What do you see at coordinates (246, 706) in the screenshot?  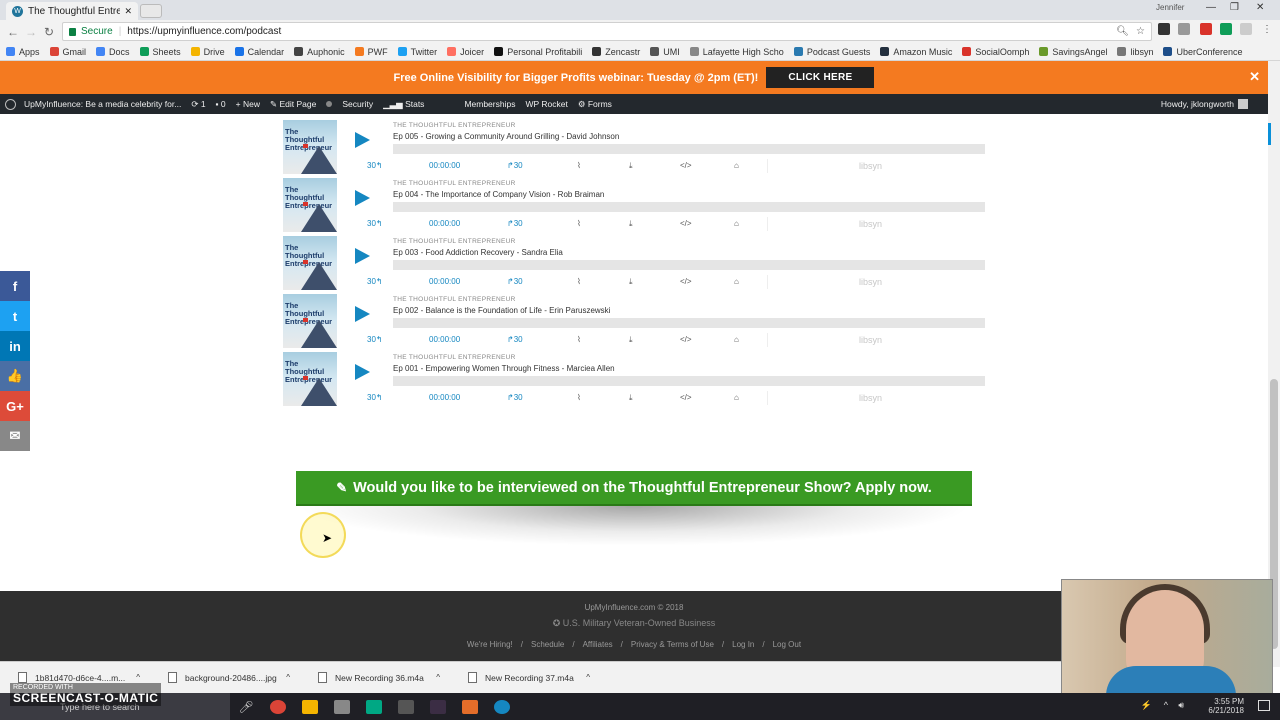 I see `mic-icon: 🎤︎` at bounding box center [246, 706].